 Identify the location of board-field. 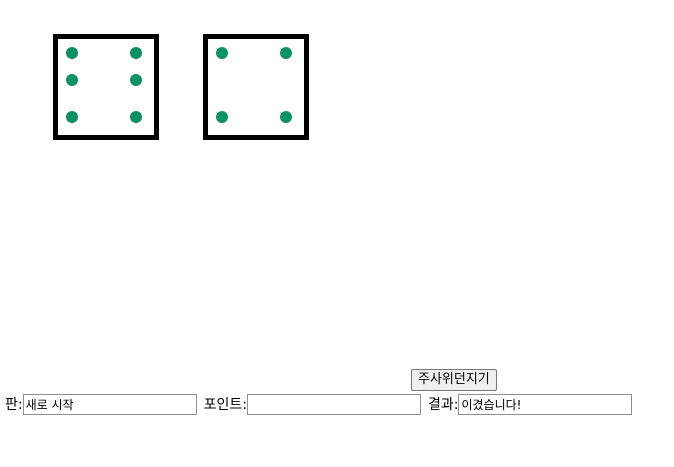
(109, 404).